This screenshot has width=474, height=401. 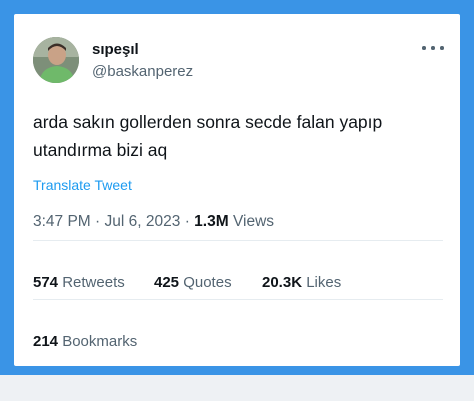 What do you see at coordinates (143, 221) in the screenshot?
I see `tweet-date: Jul 6, 2023` at bounding box center [143, 221].